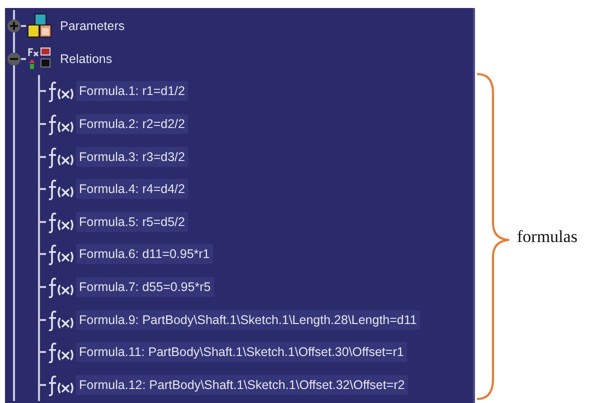 The width and height of the screenshot is (606, 403). Describe the element at coordinates (132, 91) in the screenshot. I see `formula-item: Formula.1: r1=d1/2` at that location.